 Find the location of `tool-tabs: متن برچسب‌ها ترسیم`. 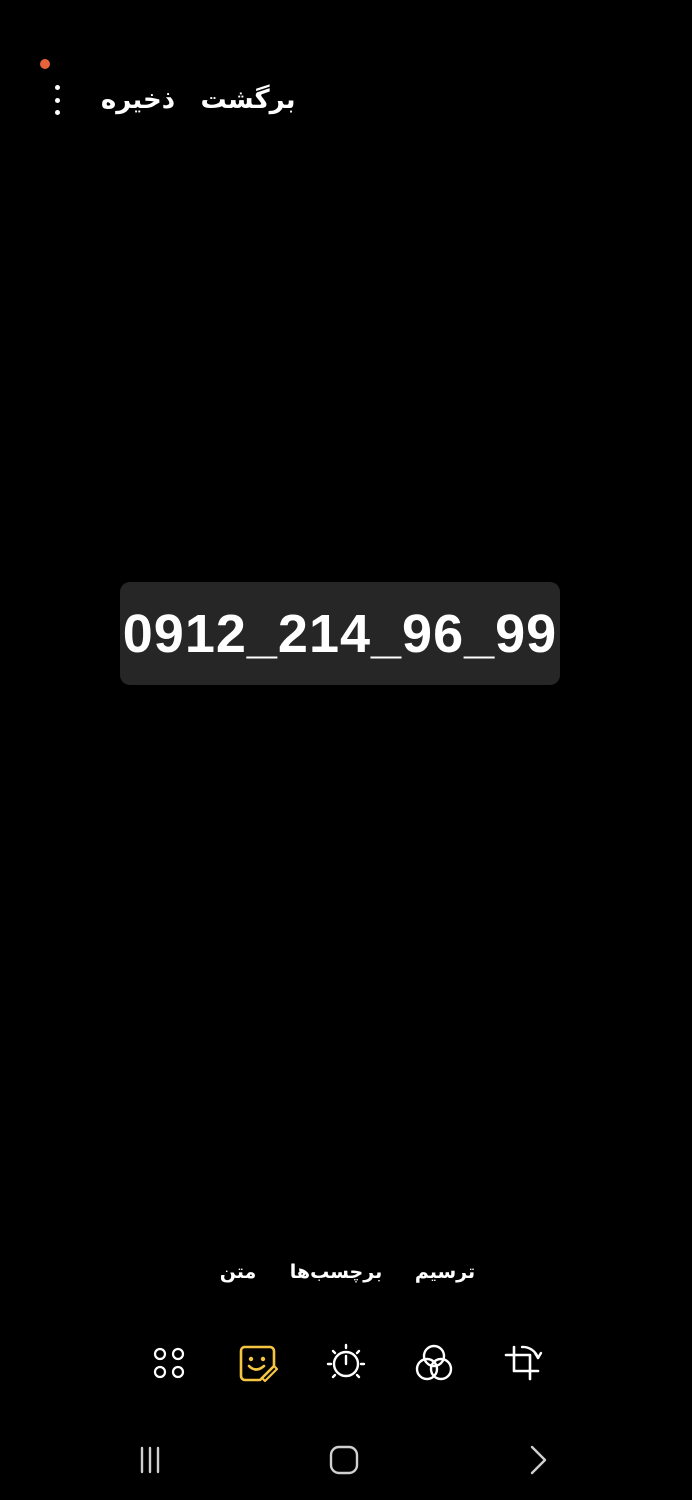

tool-tabs: متن برچسب‌ها ترسیم is located at coordinates (346, 1272).